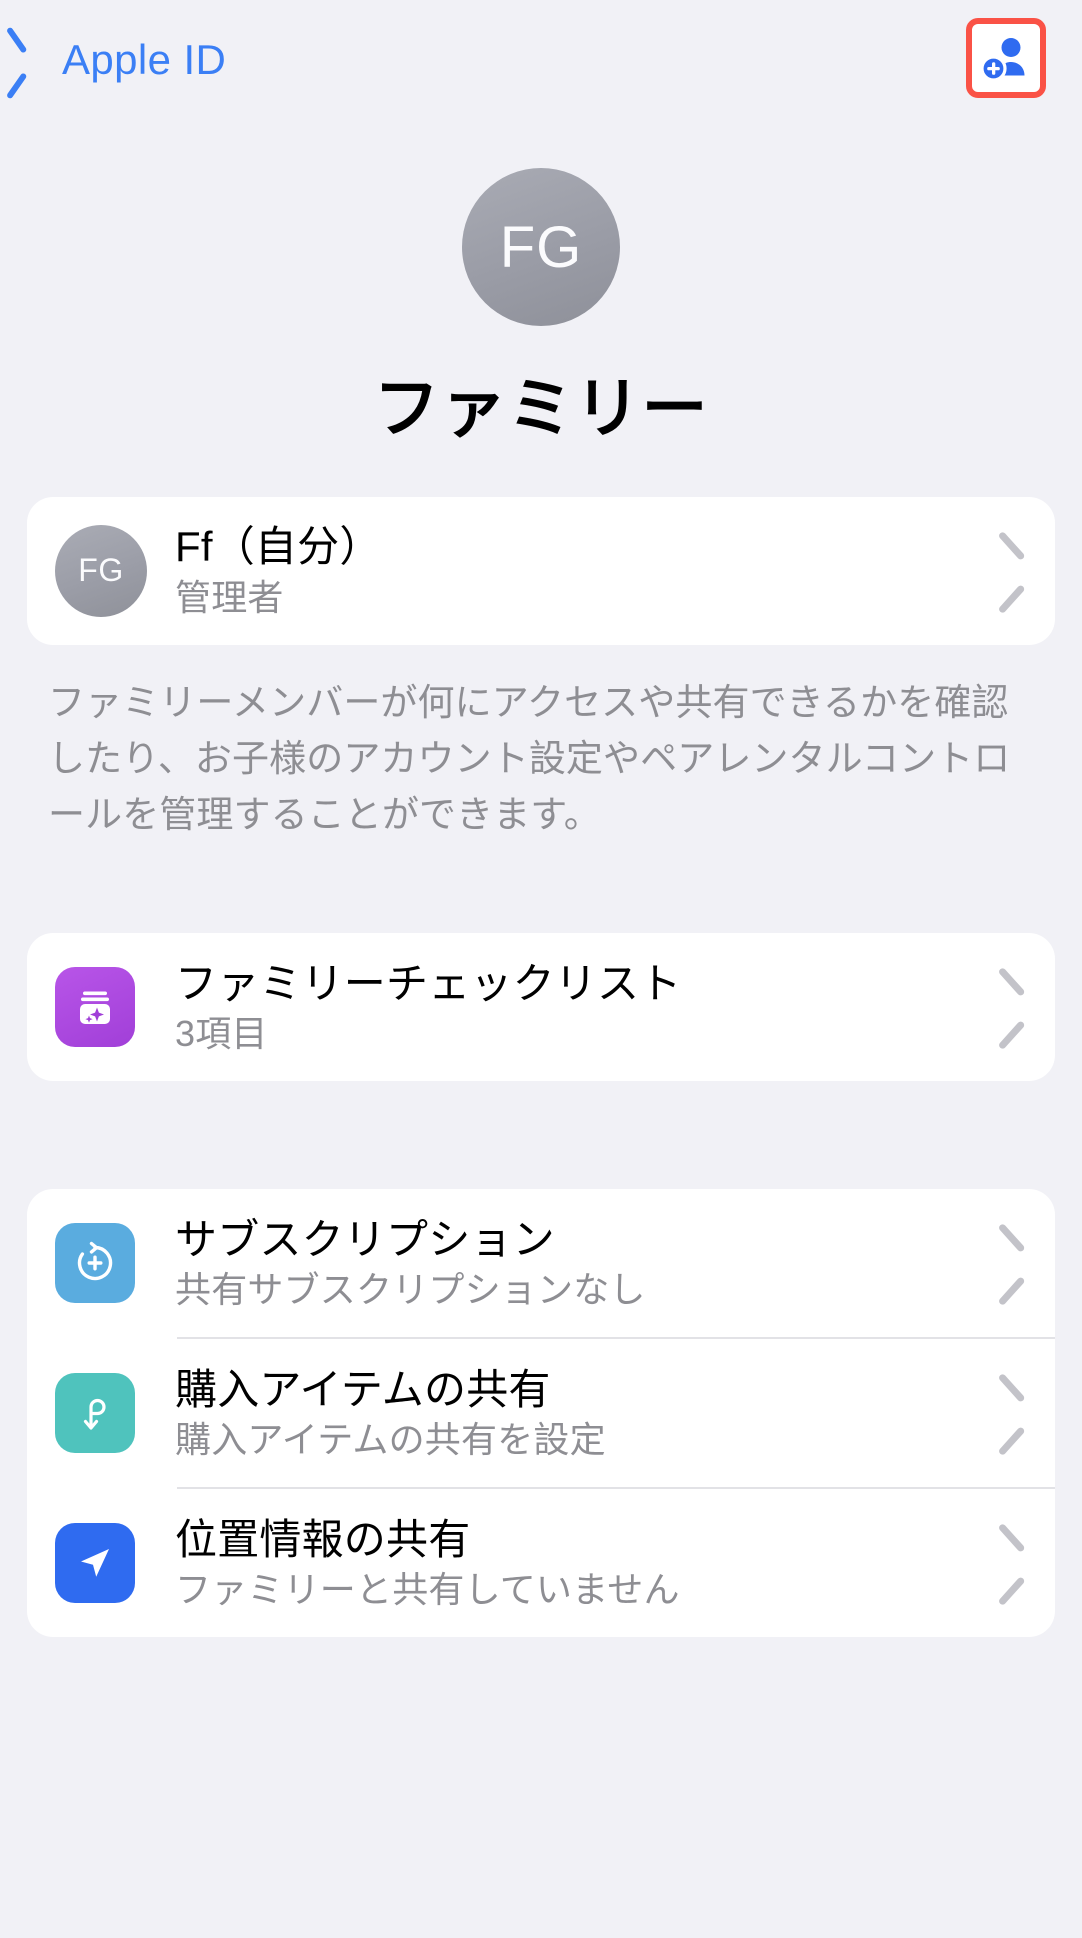 The image size is (1082, 1938). I want to click on family-checklist-row: ファミリーチェックリスト 3項目, so click(541, 1007).